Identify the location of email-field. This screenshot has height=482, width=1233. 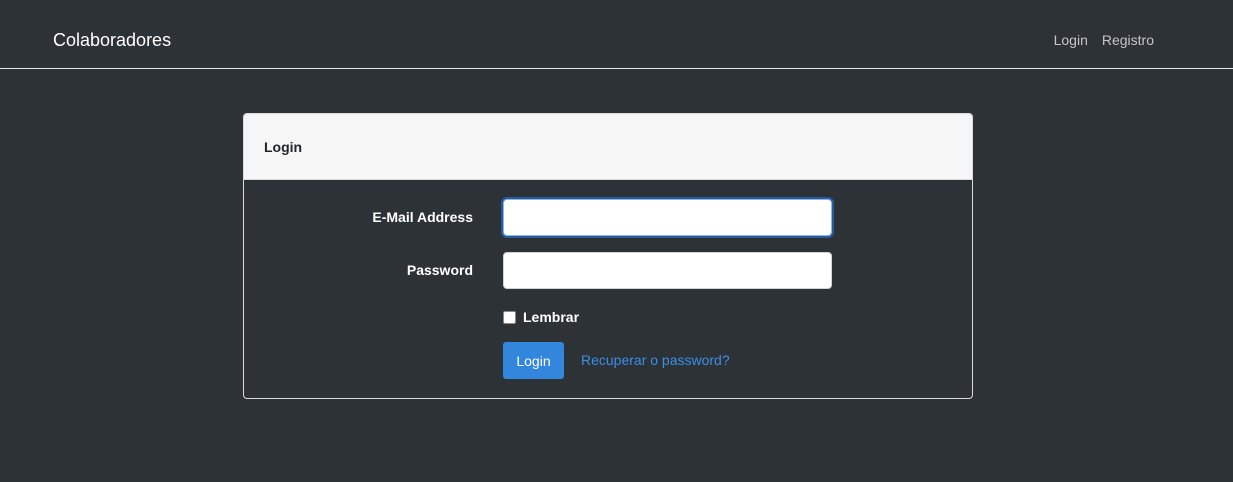
(667, 217).